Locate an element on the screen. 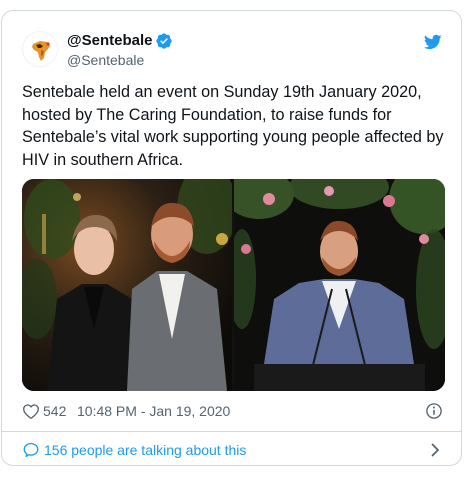 The width and height of the screenshot is (465, 479). chevron-right-icon is located at coordinates (435, 450).